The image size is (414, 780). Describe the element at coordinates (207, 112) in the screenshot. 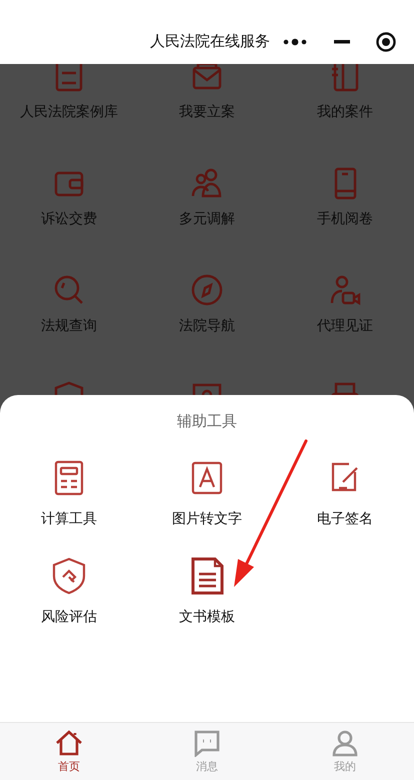

I see `service-label: 我要立案` at that location.